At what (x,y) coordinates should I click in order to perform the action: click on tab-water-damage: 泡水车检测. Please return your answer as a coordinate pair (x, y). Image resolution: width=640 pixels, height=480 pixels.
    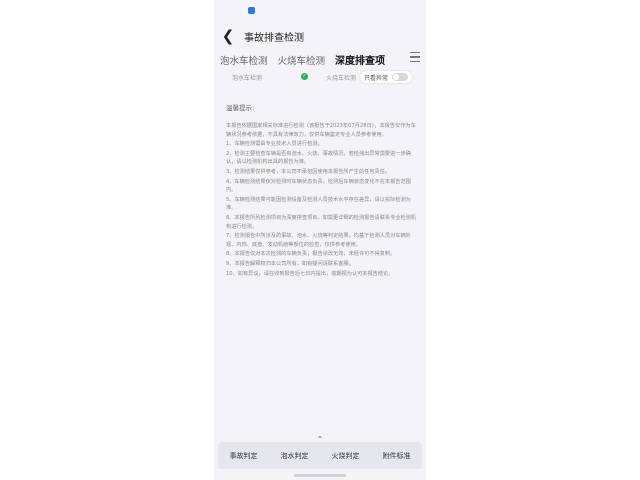
    Looking at the image, I should click on (244, 61).